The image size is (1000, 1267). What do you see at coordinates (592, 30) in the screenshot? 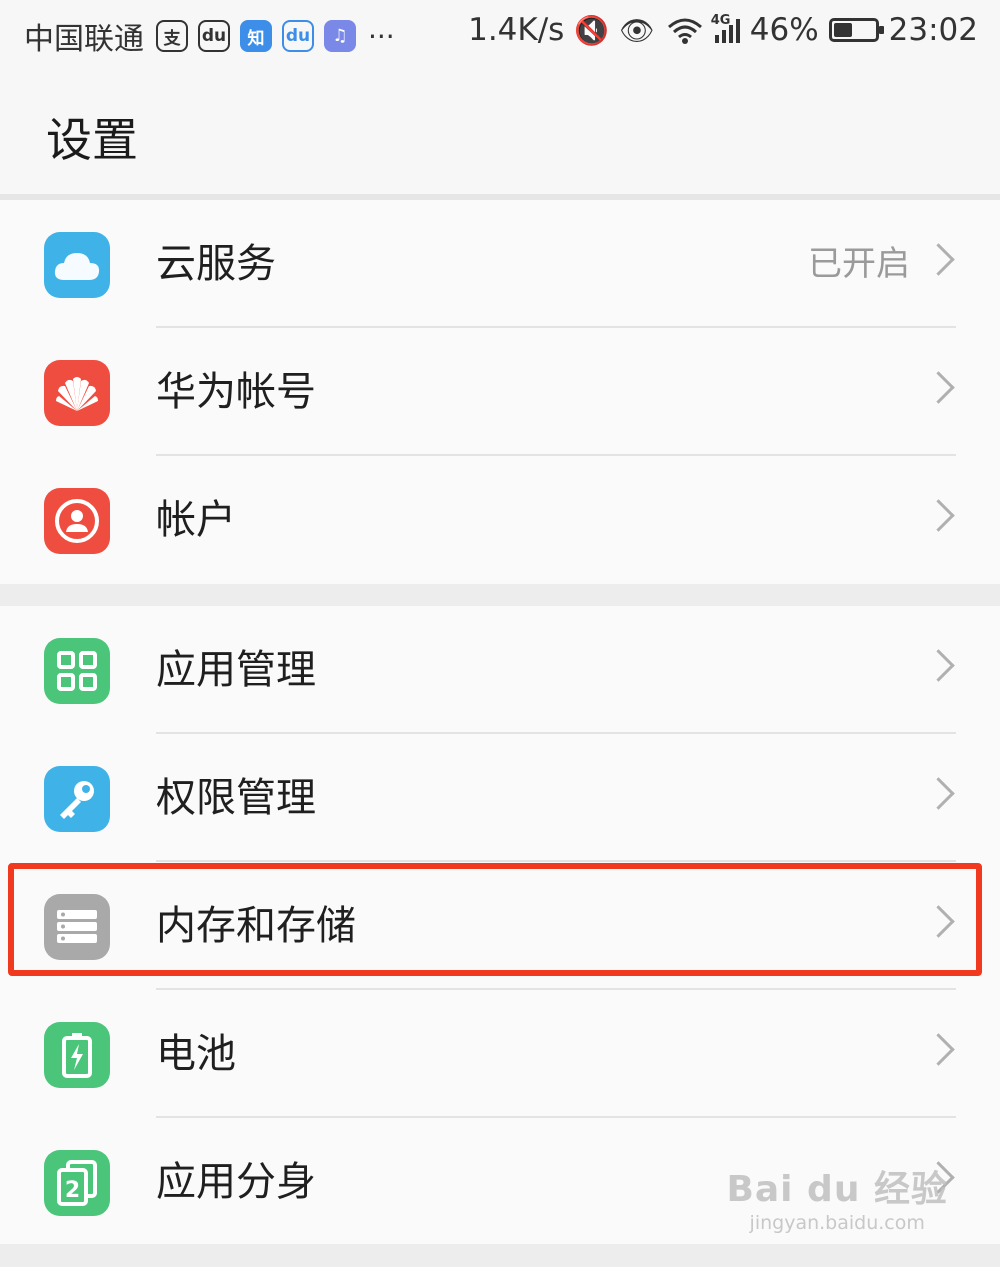
I see `mute-icon: 🔇` at bounding box center [592, 30].